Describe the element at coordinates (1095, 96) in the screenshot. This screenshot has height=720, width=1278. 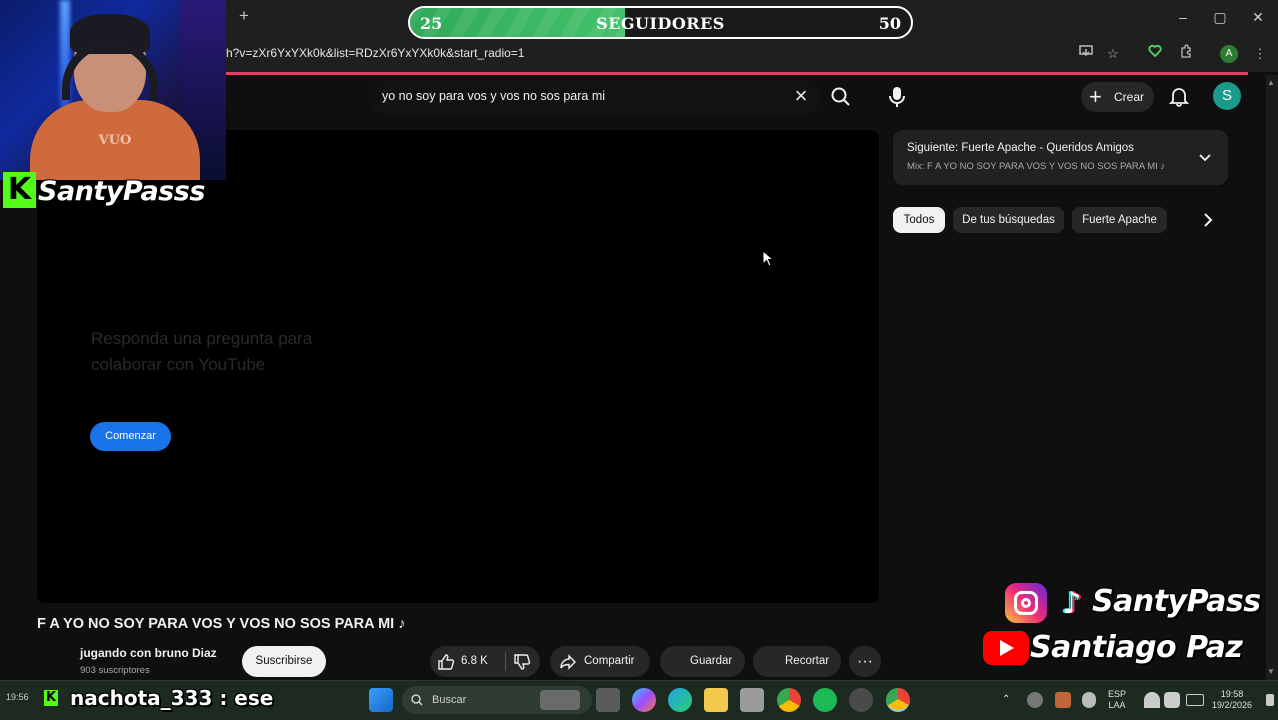
I see `plus-icon: +` at that location.